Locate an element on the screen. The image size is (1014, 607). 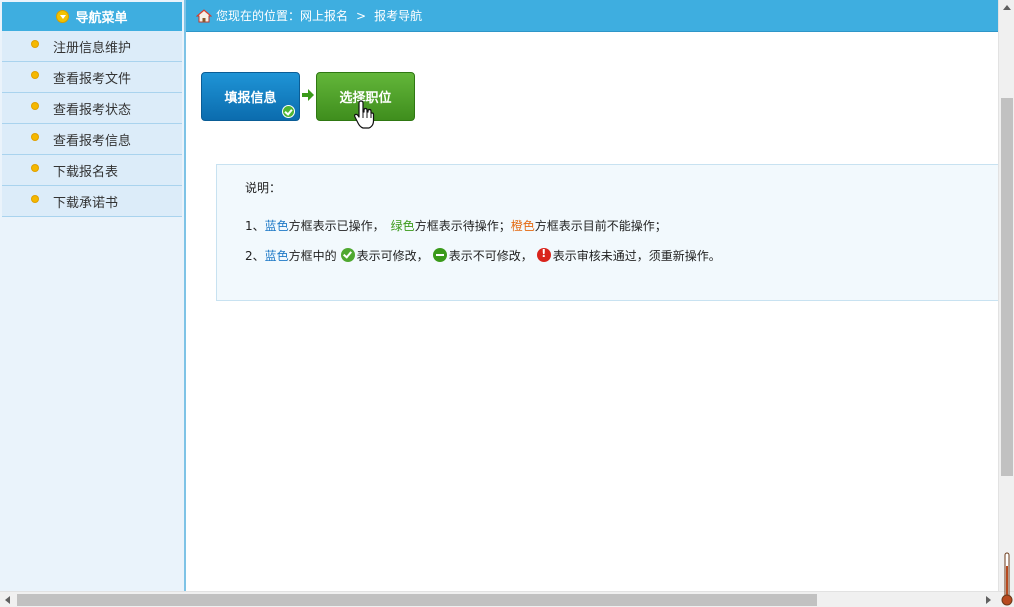
thermometer-icon is located at coordinates (1007, 579).